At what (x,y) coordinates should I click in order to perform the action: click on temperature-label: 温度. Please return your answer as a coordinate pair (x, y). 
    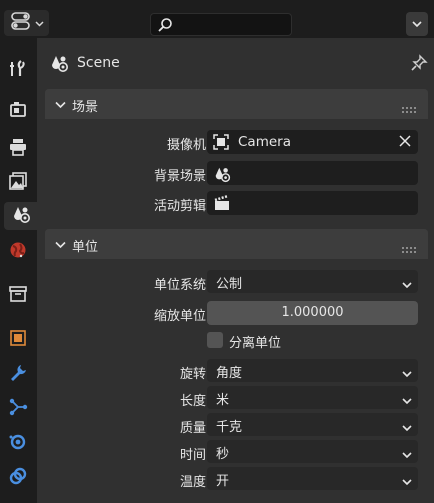
    Looking at the image, I should click on (192, 482).